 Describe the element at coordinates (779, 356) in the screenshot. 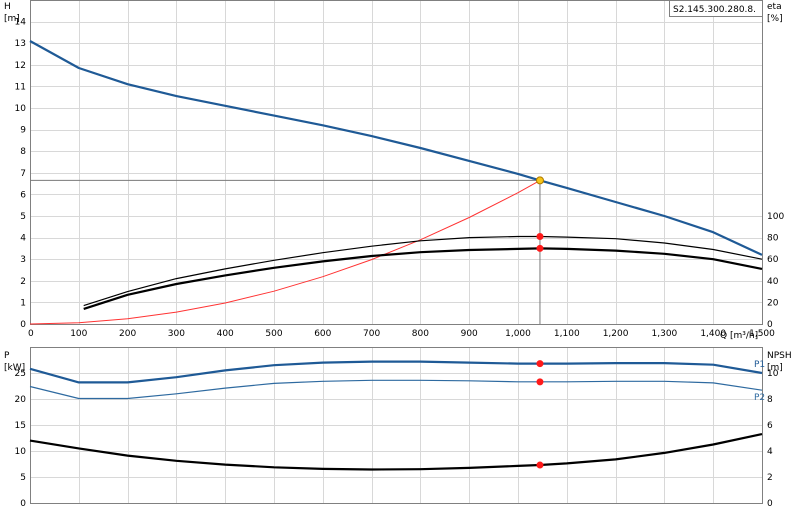

I see `npsh-axis-label: NPSH` at that location.